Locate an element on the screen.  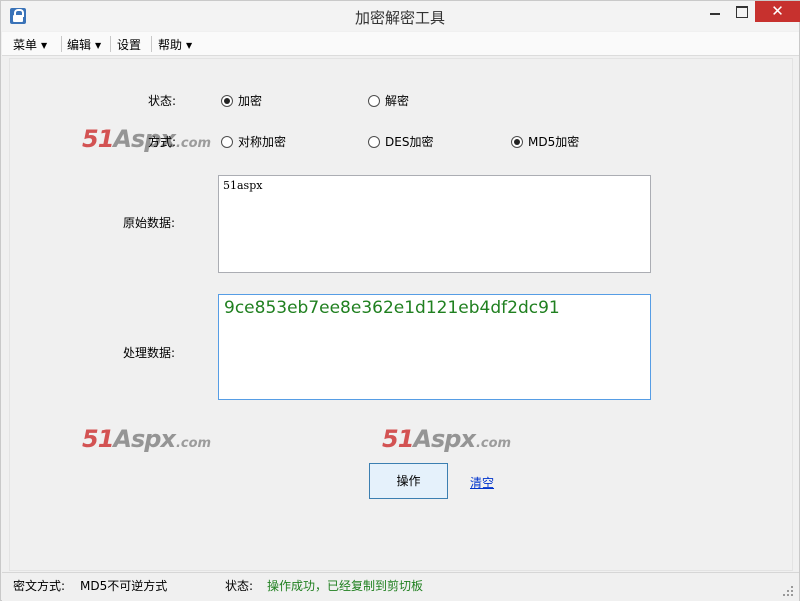
radio-md5: MD5加密 is located at coordinates (545, 141).